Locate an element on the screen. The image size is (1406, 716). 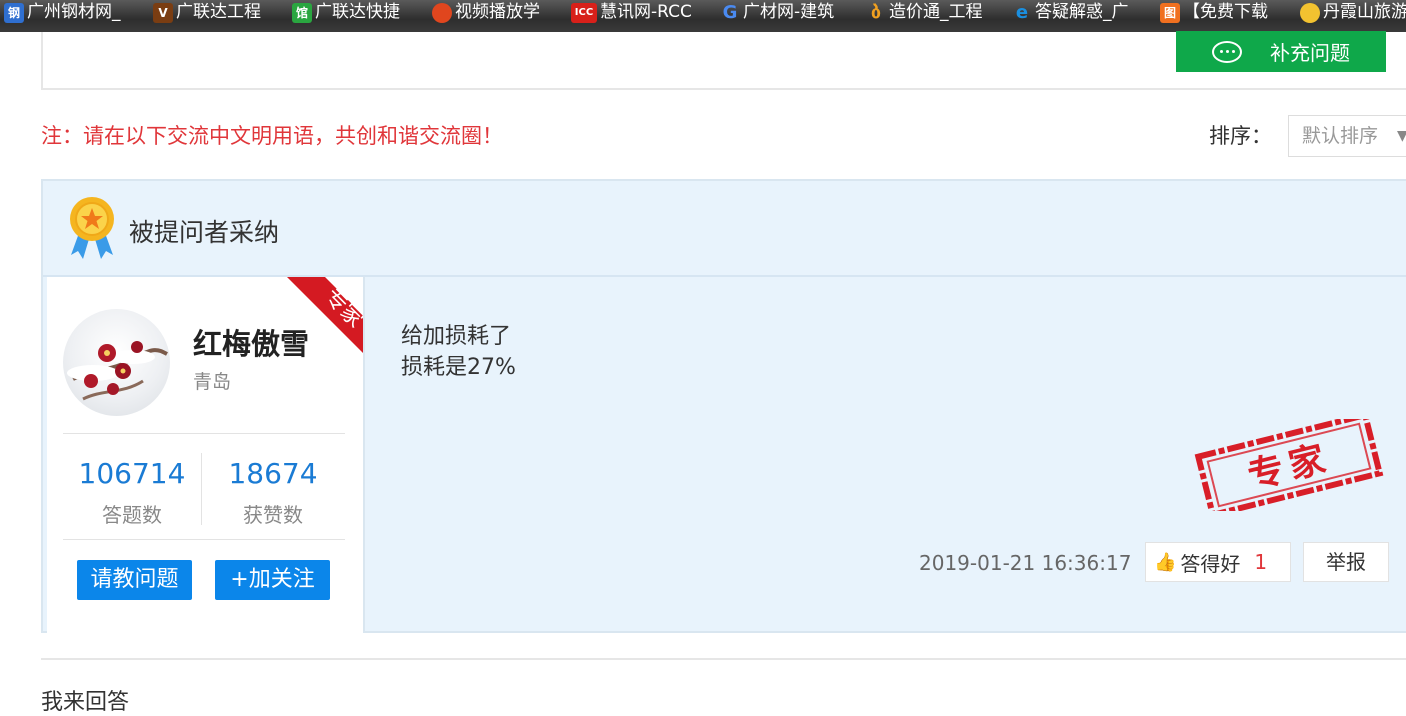
download-icon: 图 is located at coordinates (1170, 12).